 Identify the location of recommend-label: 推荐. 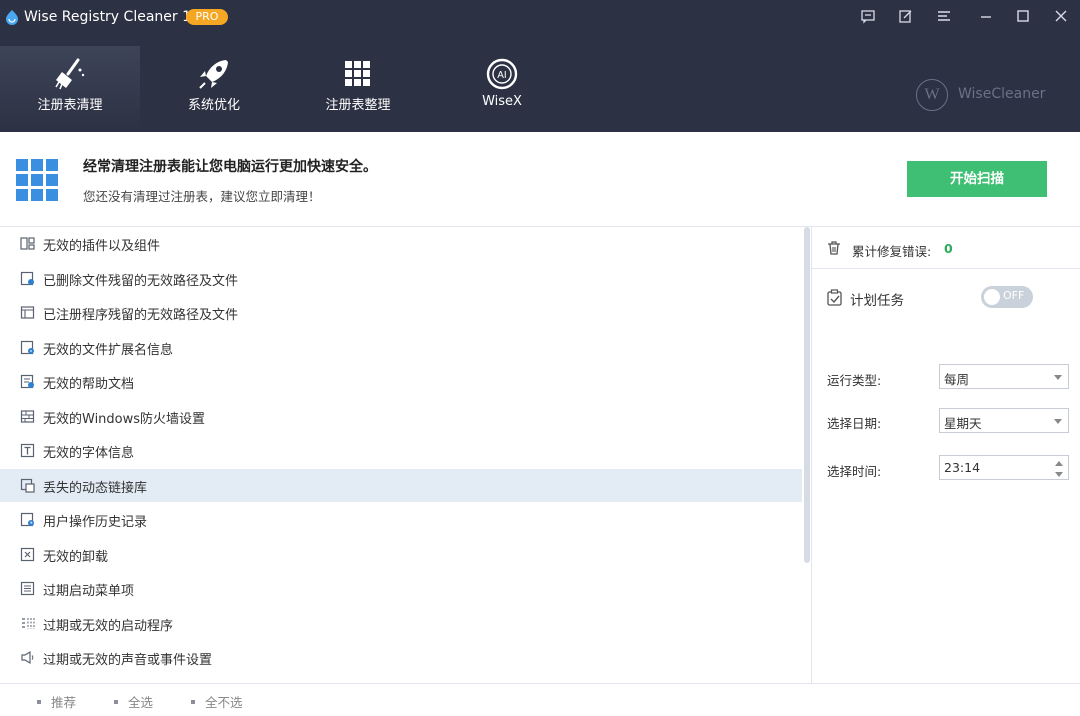
(64, 702).